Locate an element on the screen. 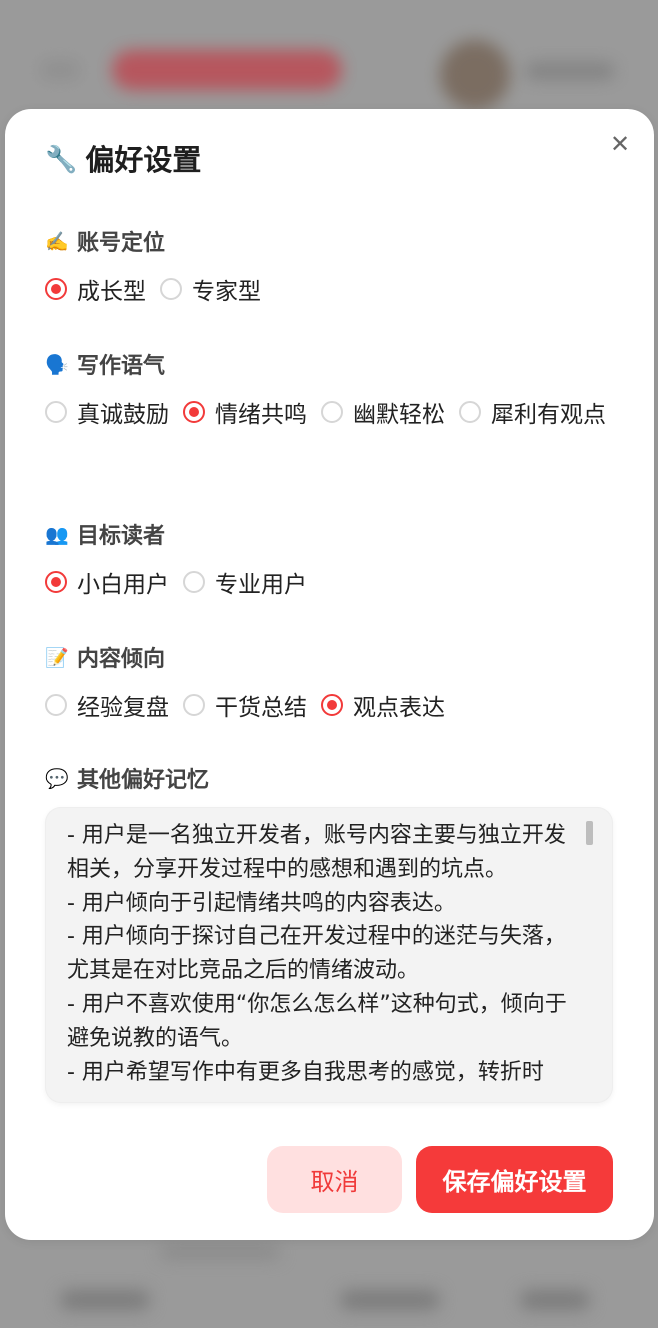 Image resolution: width=658 pixels, height=1328 pixels. close-icon: ✕ is located at coordinates (620, 144).